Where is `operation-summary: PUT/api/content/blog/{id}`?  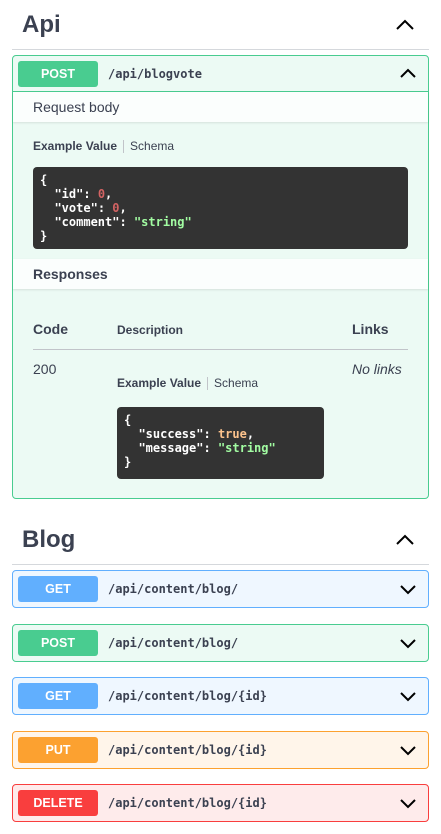 operation-summary: PUT/api/content/blog/{id} is located at coordinates (220, 750).